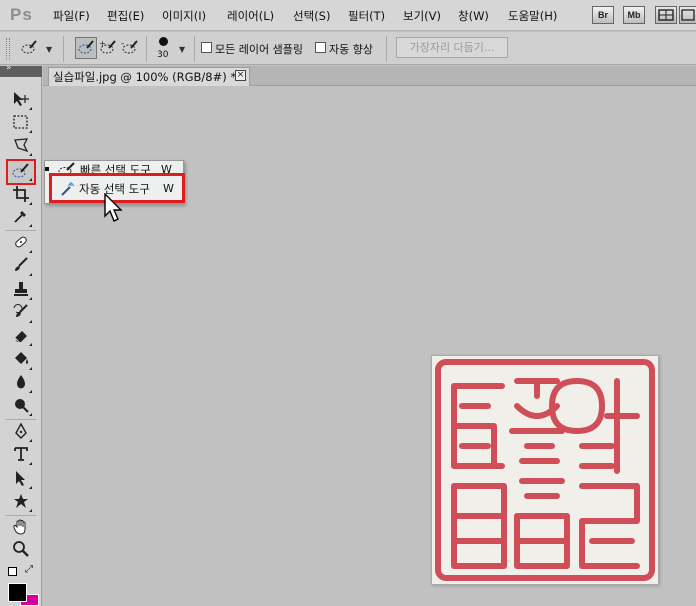 The height and width of the screenshot is (606, 696). Describe the element at coordinates (21, 147) in the screenshot. I see `lasso-tool` at that location.